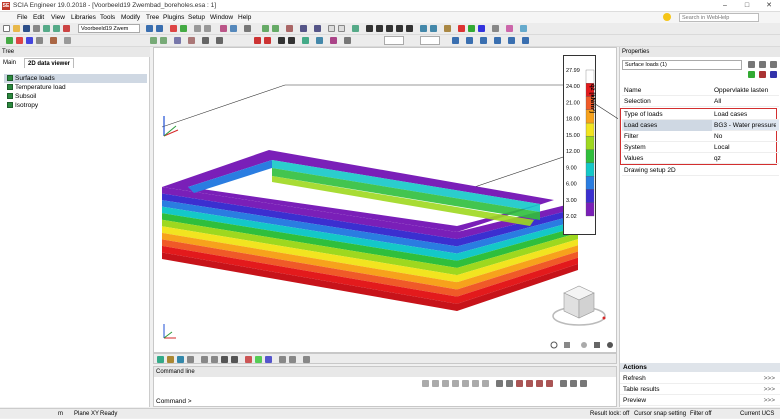 The width and height of the screenshot is (780, 419). What do you see at coordinates (46, 28) in the screenshot?
I see `undo-icon` at bounding box center [46, 28].